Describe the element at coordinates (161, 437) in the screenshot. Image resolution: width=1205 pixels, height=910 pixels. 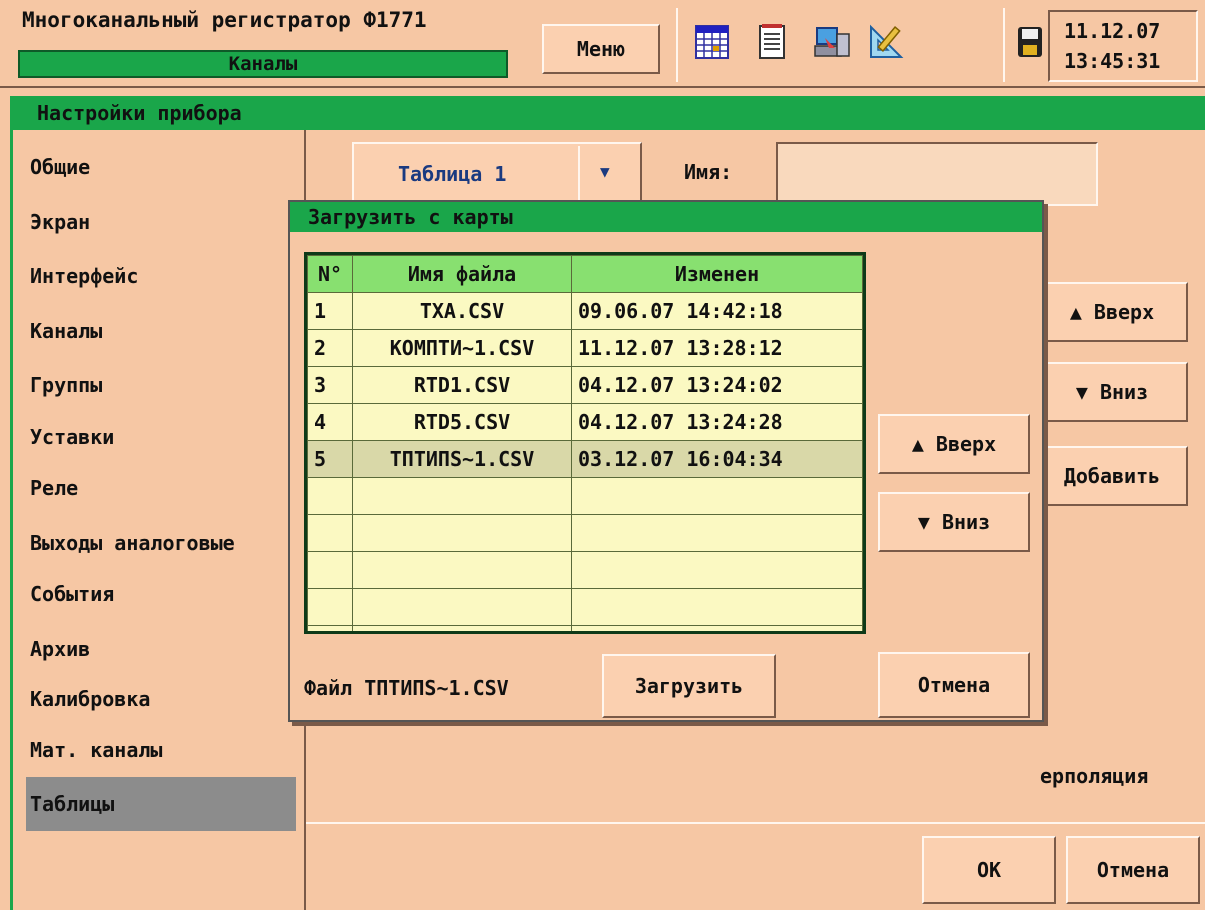
I see `sidebar-item-setpoints: Уставки` at that location.